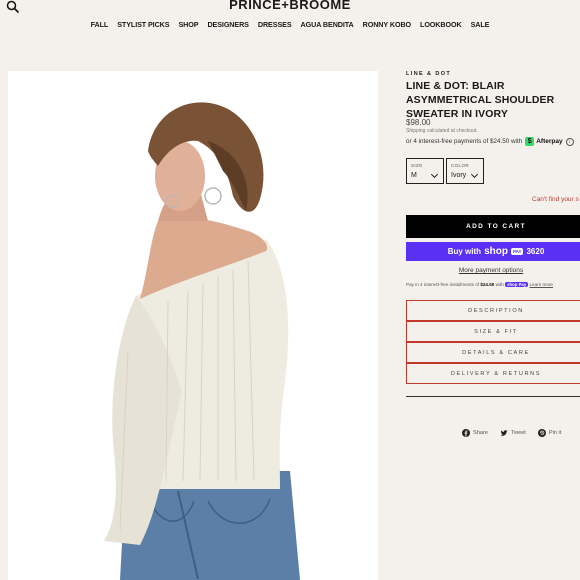 This screenshot has height=580, width=580. What do you see at coordinates (414, 175) in the screenshot?
I see `size-value: M` at bounding box center [414, 175].